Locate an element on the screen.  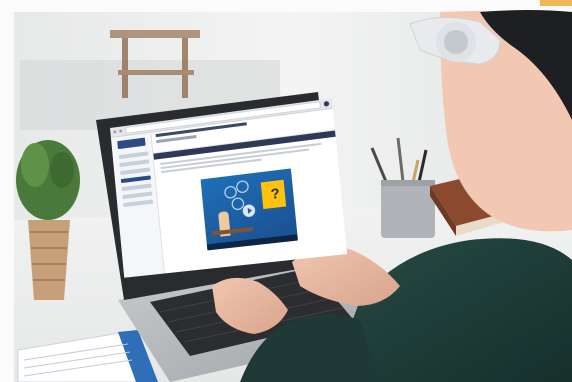
course-content: ? is located at coordinates (249, 191).